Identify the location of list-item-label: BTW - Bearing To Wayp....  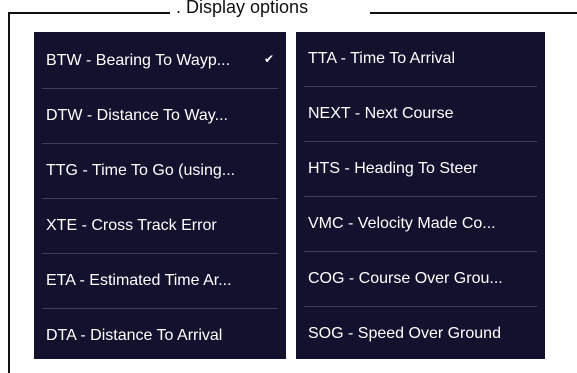
(138, 60).